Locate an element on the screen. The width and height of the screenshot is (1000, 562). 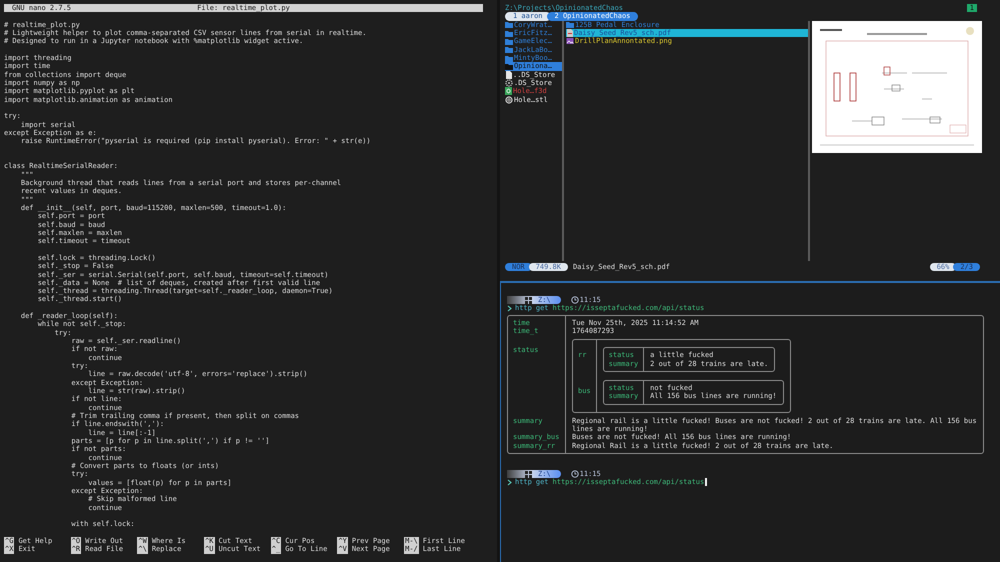
cube-file-icon is located at coordinates (508, 91).